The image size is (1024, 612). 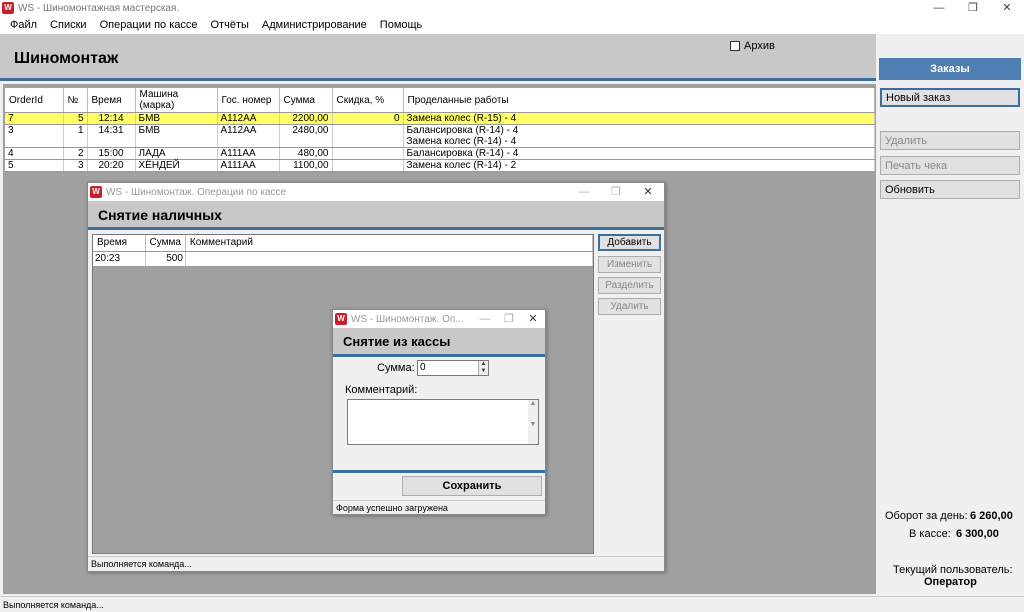 What do you see at coordinates (735, 46) in the screenshot?
I see `checkbox-icon` at bounding box center [735, 46].